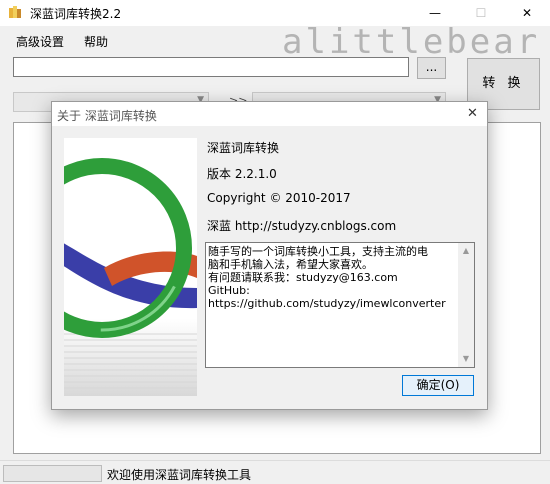  I want to click on product-name: 深蓝词库转换, so click(243, 148).